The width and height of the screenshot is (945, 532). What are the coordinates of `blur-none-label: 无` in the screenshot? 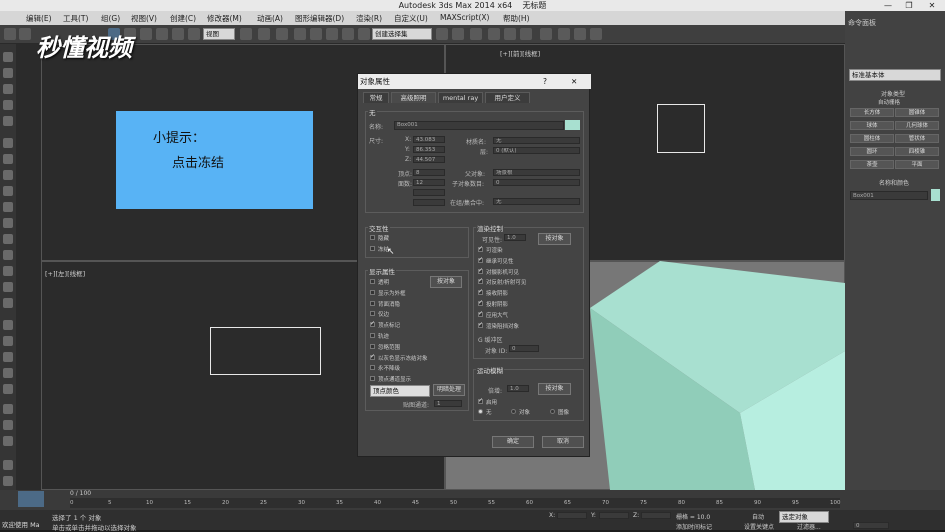 It's located at (489, 412).